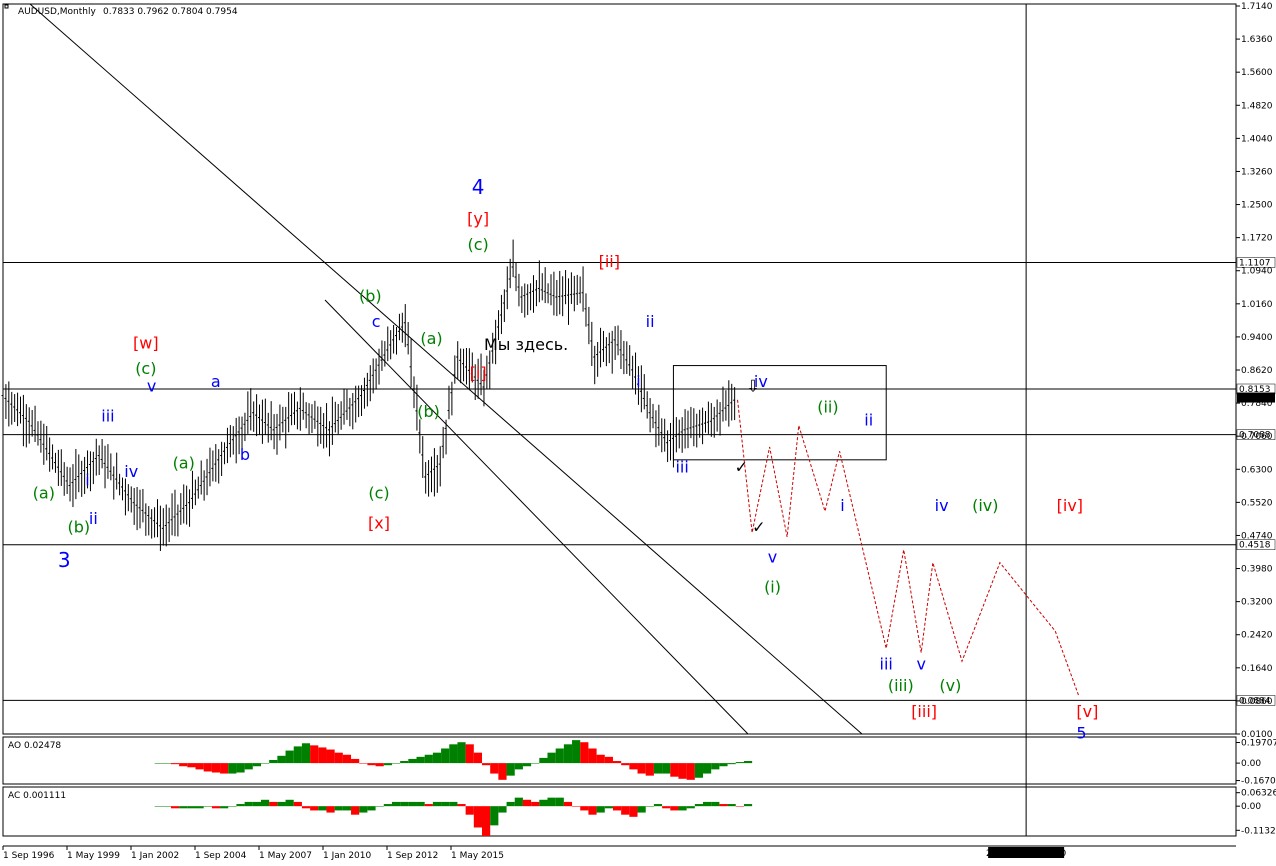 The image size is (1276, 866). What do you see at coordinates (842, 505) in the screenshot?
I see `wave-label: i` at bounding box center [842, 505].